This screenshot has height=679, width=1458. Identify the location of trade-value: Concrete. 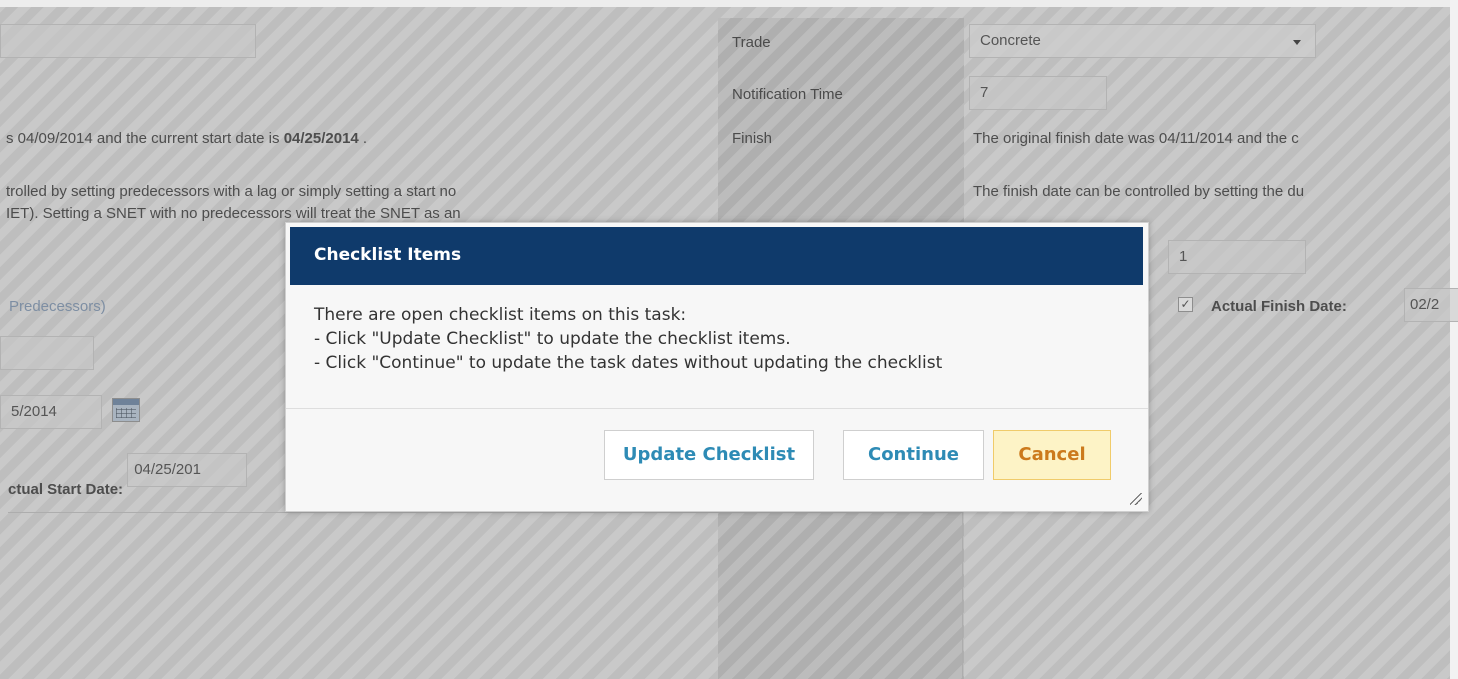
(1010, 40).